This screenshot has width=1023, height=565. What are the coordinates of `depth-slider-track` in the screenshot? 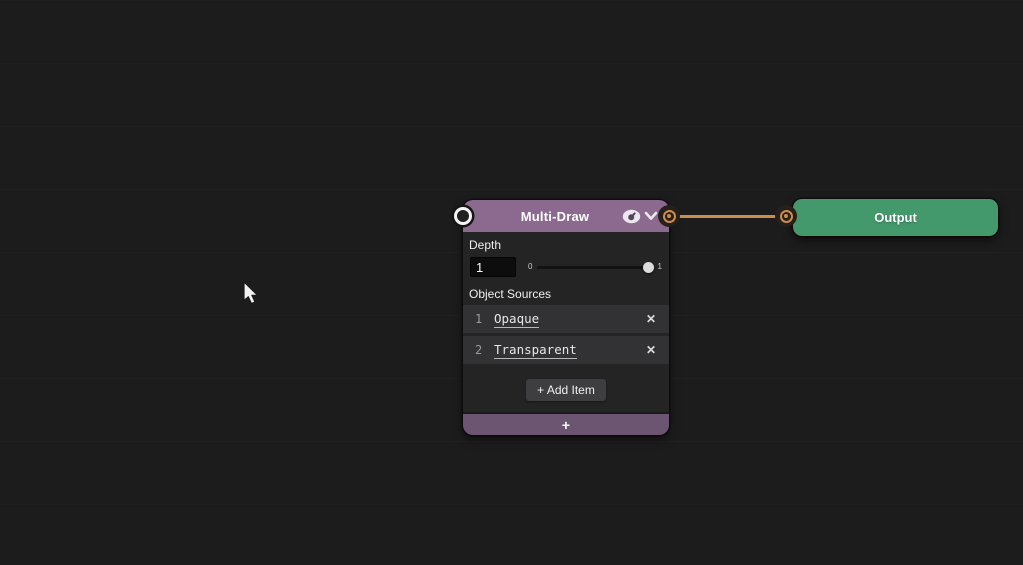 It's located at (595, 267).